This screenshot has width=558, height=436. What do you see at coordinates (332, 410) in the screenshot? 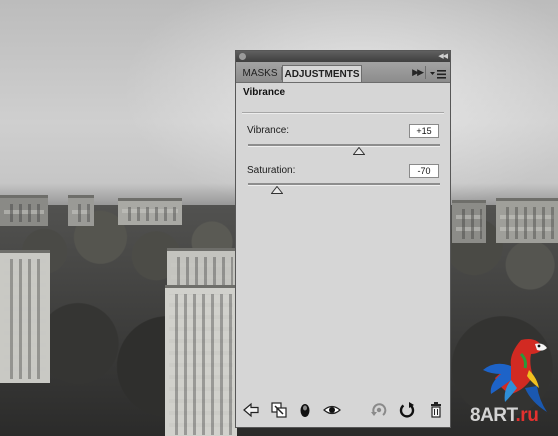
I see `visibility-eye-icon` at bounding box center [332, 410].